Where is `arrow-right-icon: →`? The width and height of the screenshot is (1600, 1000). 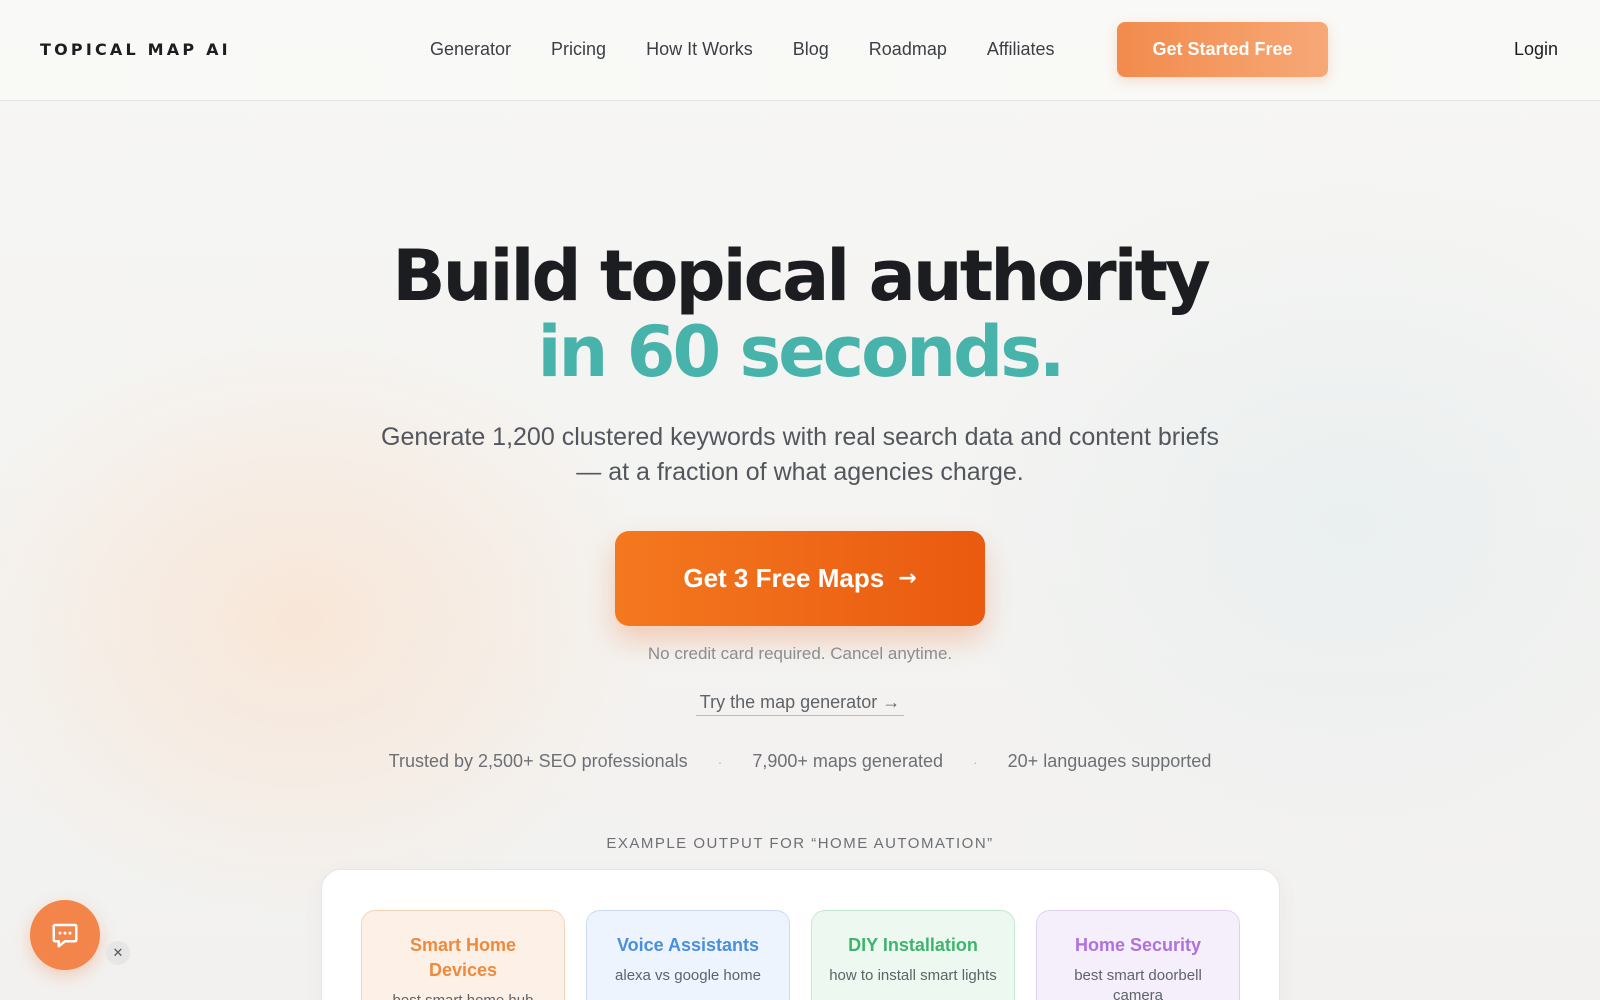
arrow-right-icon: → is located at coordinates (907, 578).